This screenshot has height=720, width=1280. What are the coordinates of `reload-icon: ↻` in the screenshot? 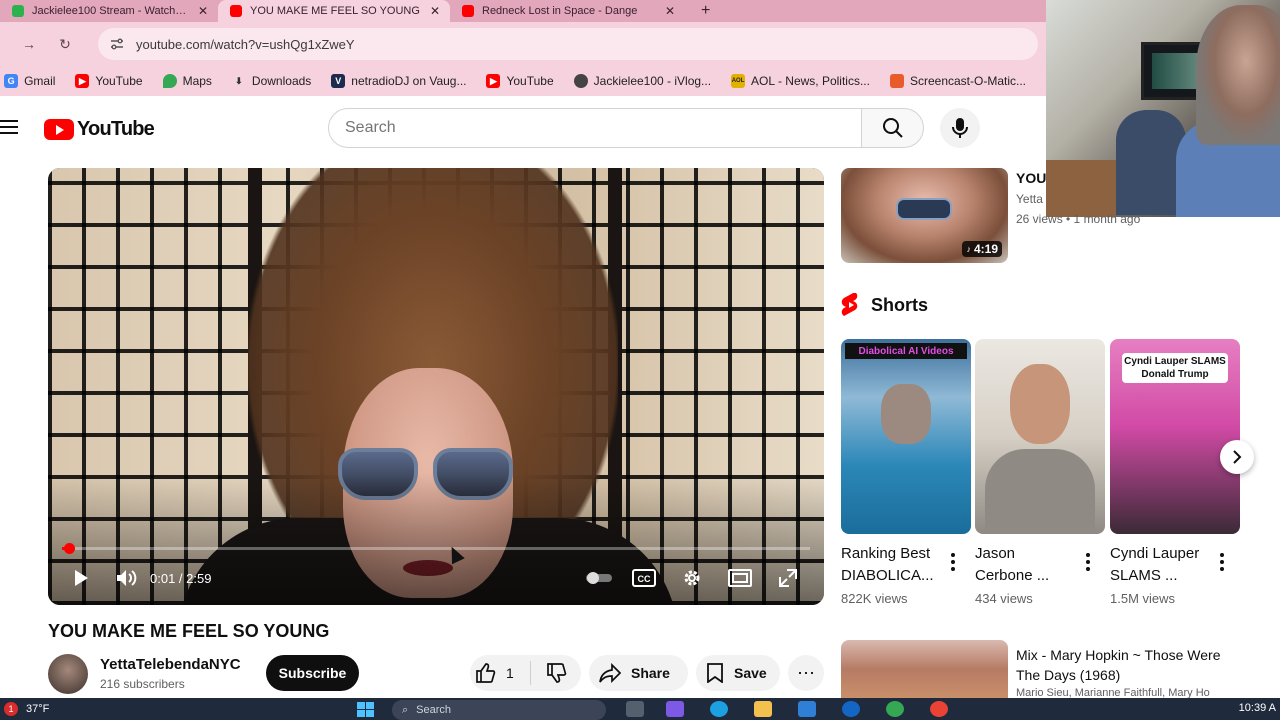 It's located at (65, 44).